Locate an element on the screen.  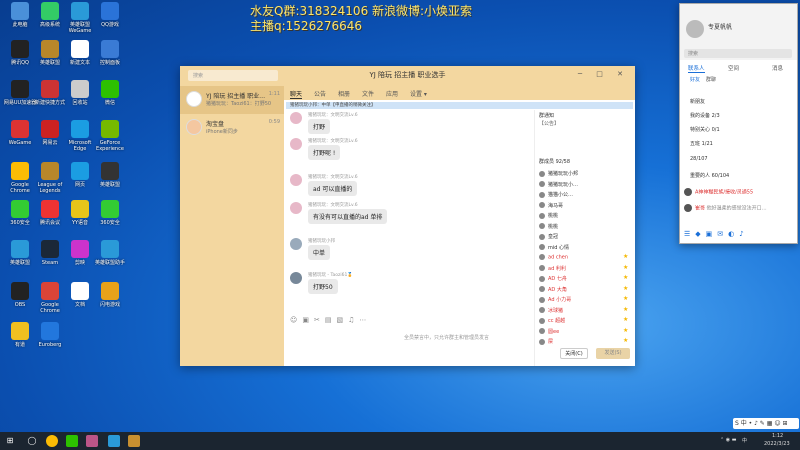
member-item: 冰球猪 is located at coordinates (551, 310).